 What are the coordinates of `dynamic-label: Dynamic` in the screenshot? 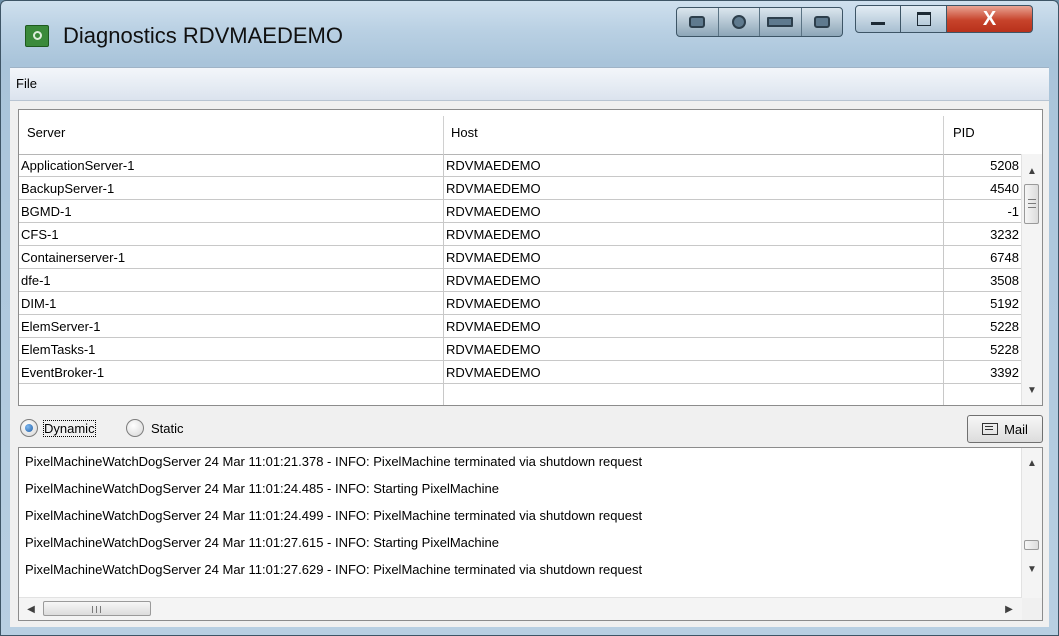 It's located at (69, 428).